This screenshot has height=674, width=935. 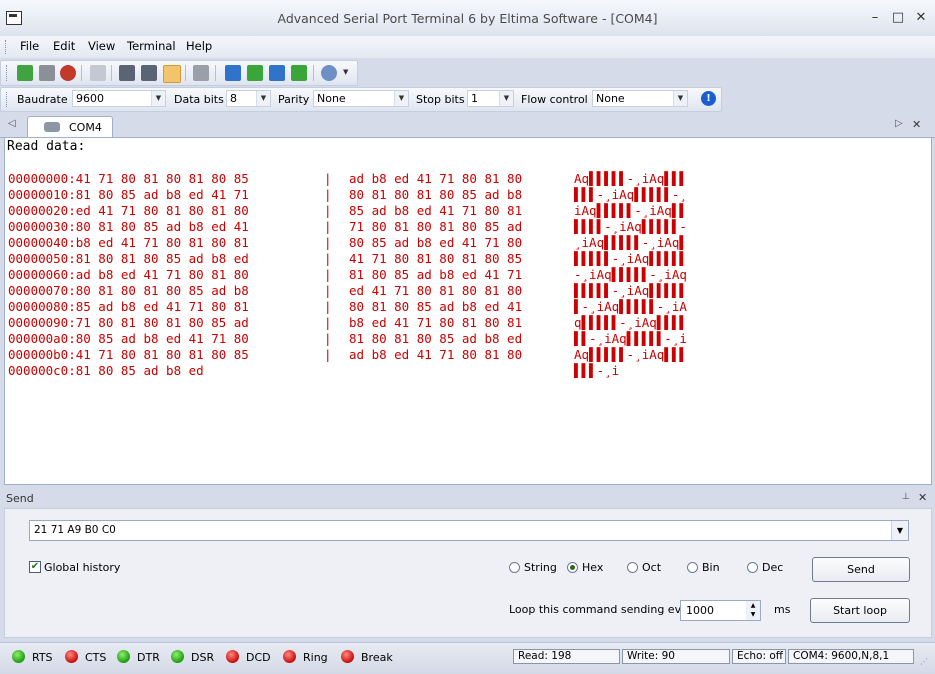 What do you see at coordinates (277, 73) in the screenshot?
I see `upload-icon` at bounding box center [277, 73].